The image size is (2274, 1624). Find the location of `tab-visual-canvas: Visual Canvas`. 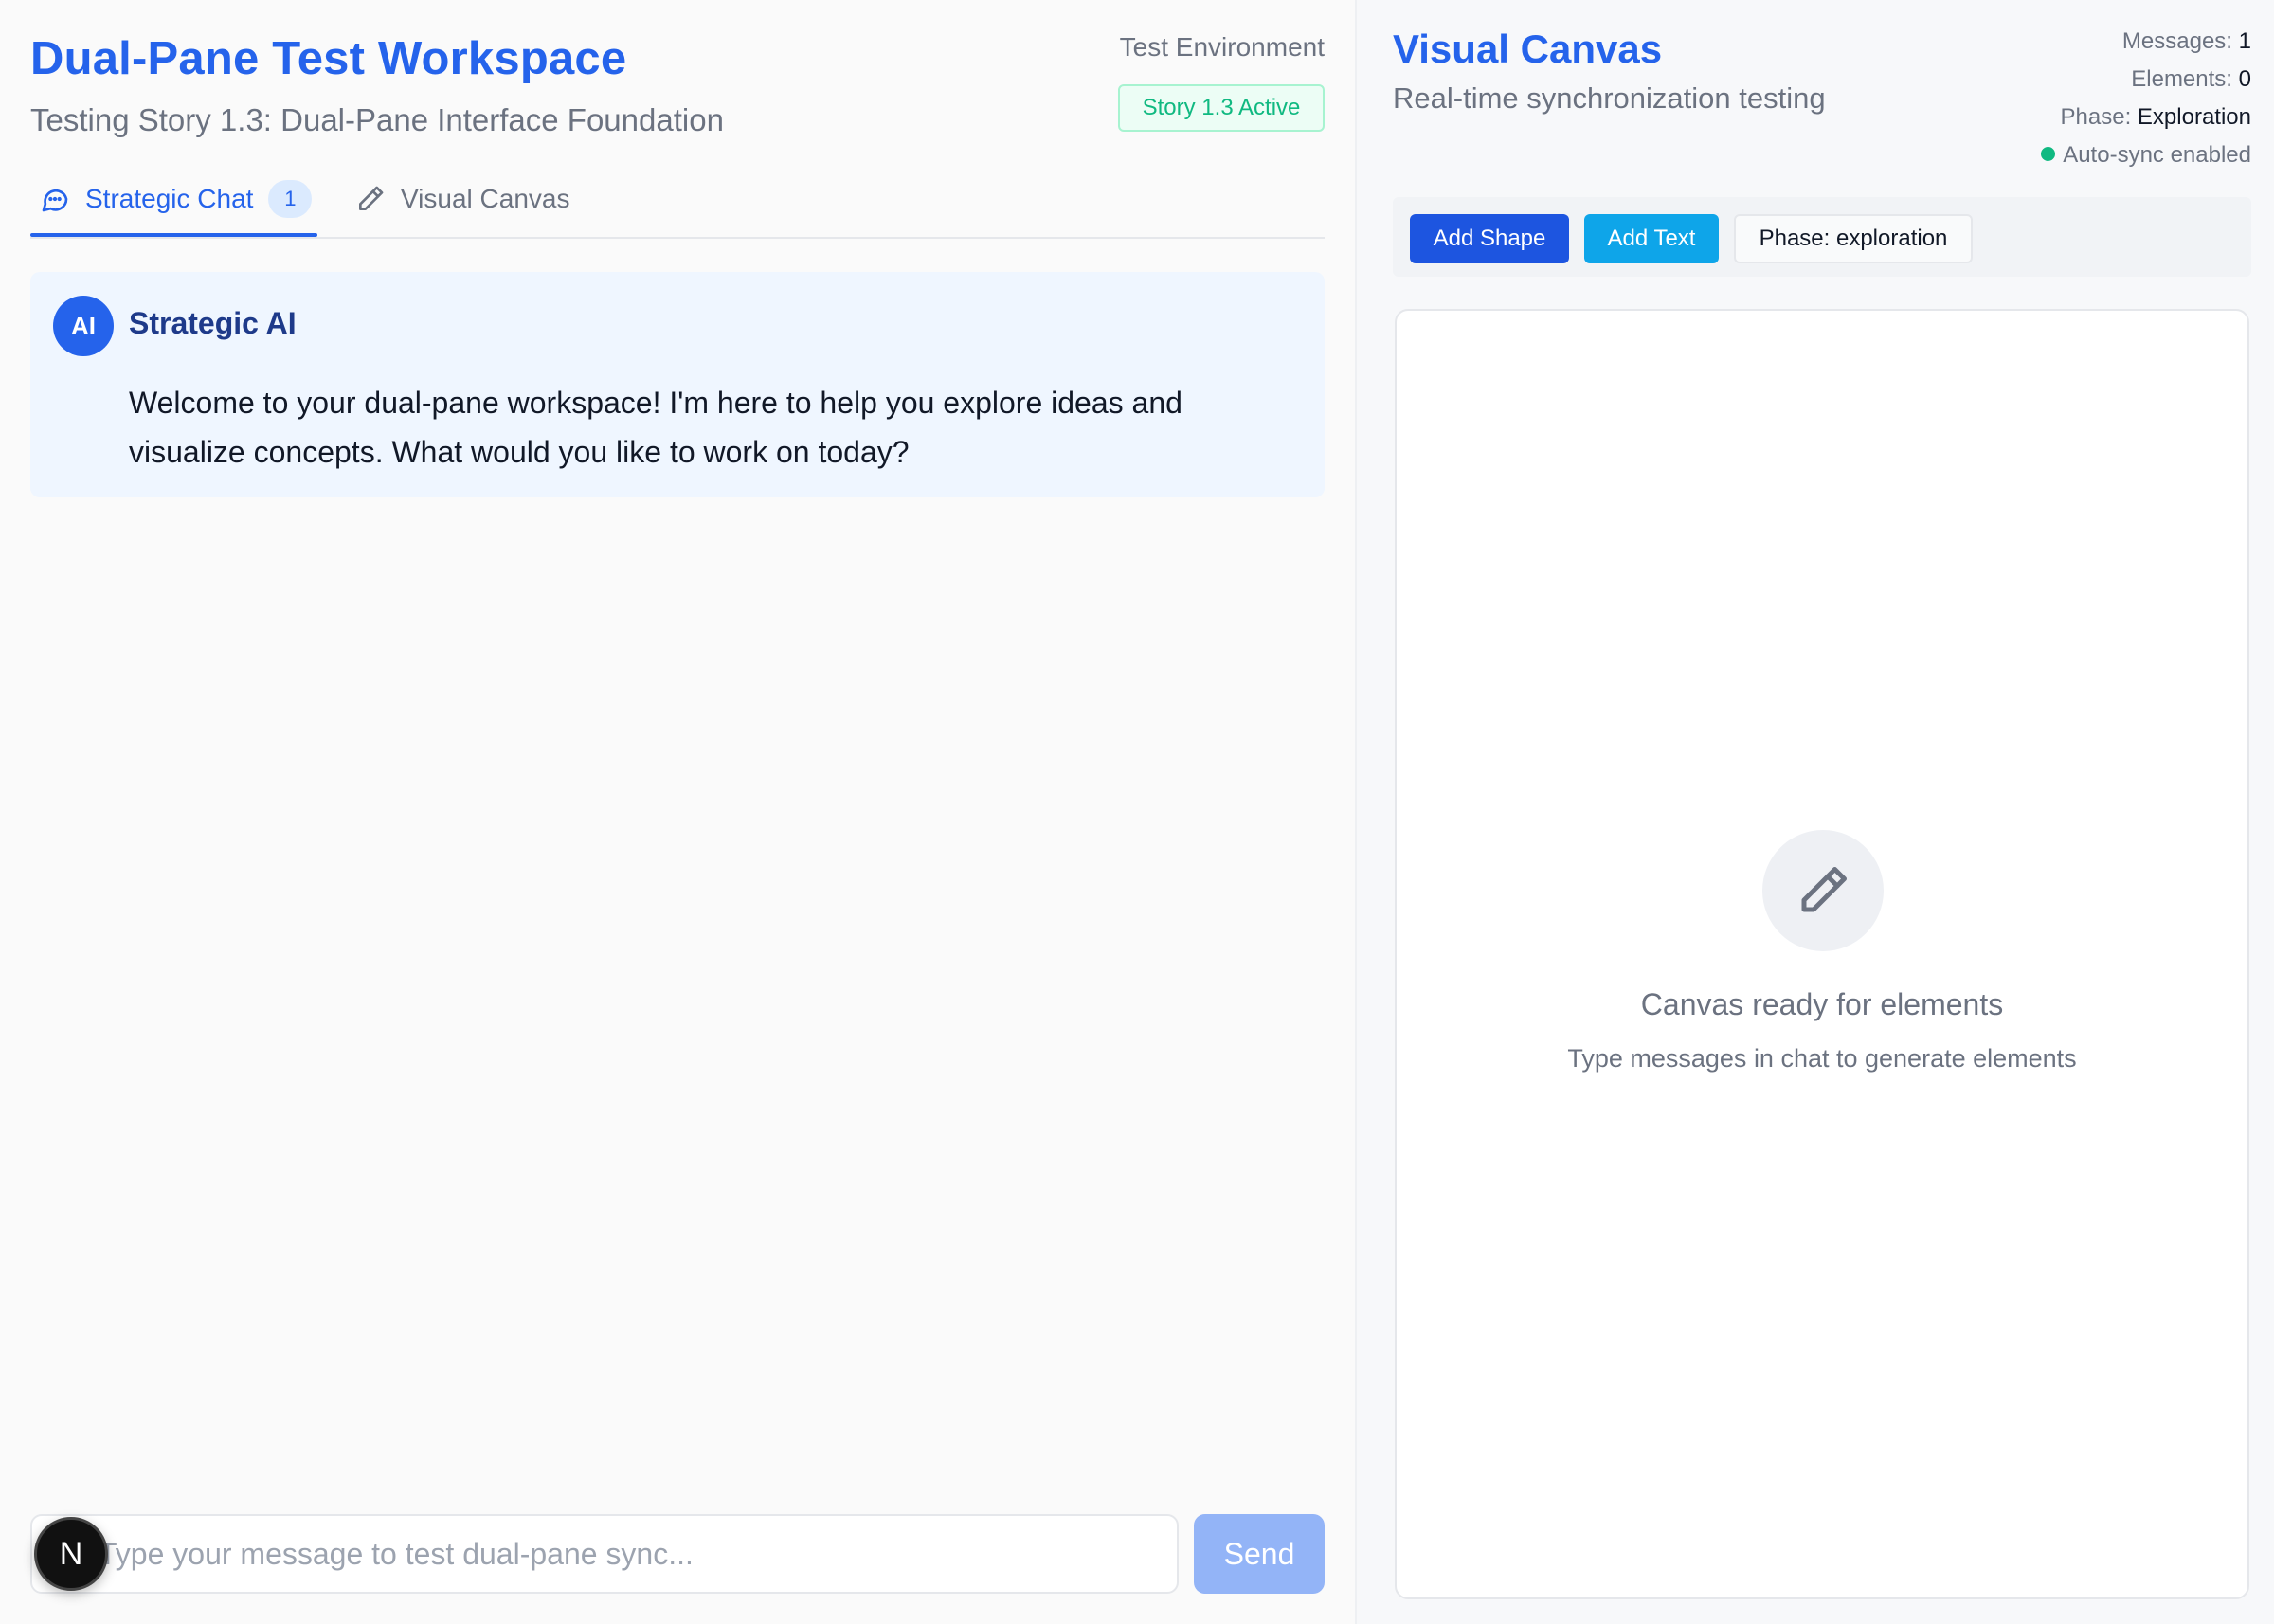

tab-visual-canvas: Visual Canvas is located at coordinates (462, 199).